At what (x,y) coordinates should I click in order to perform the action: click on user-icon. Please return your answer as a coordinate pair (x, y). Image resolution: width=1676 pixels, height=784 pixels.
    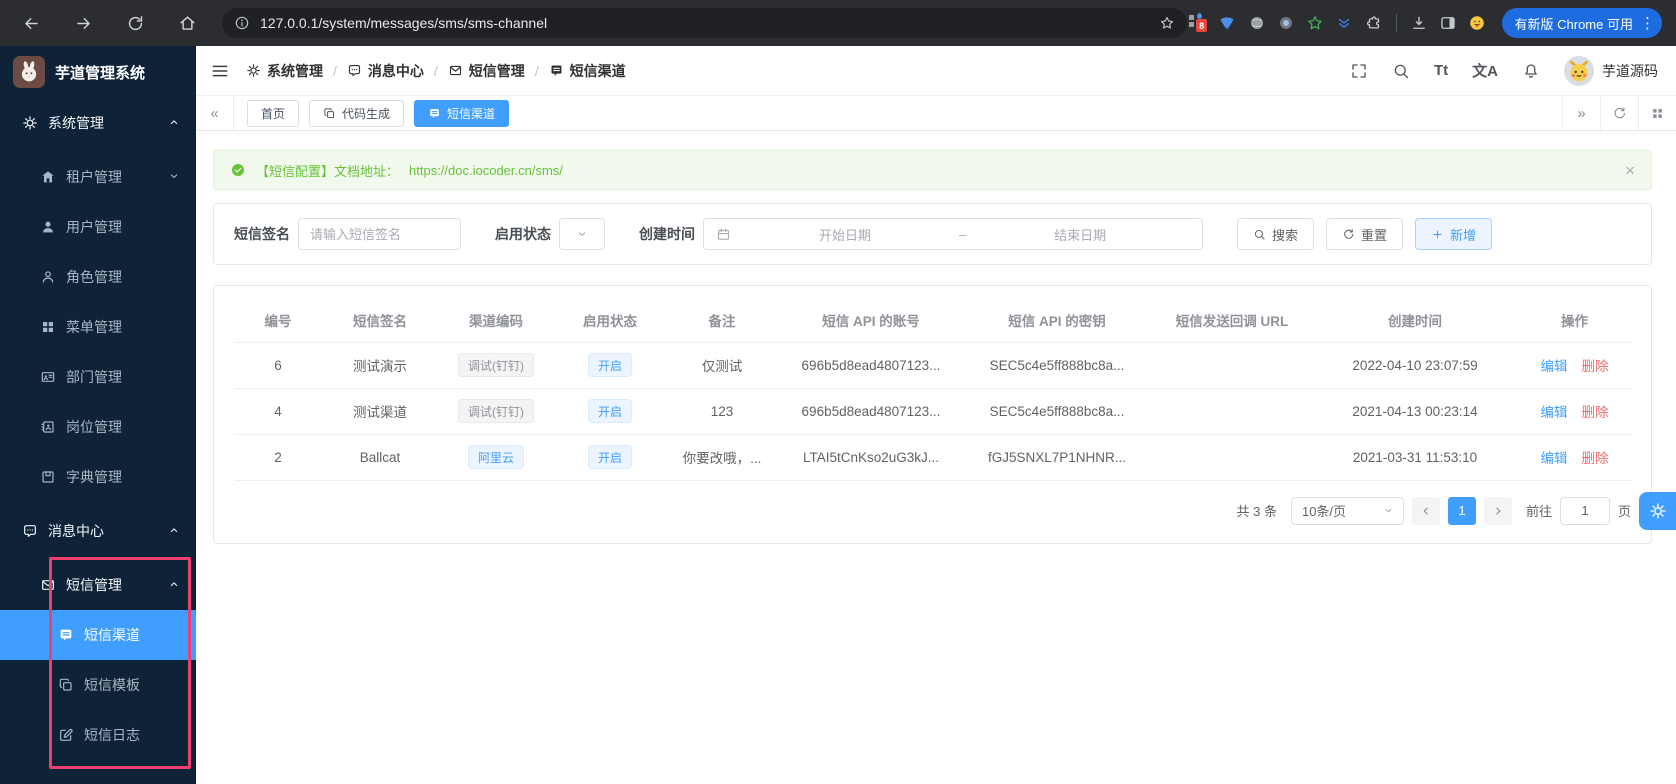
    Looking at the image, I should click on (48, 227).